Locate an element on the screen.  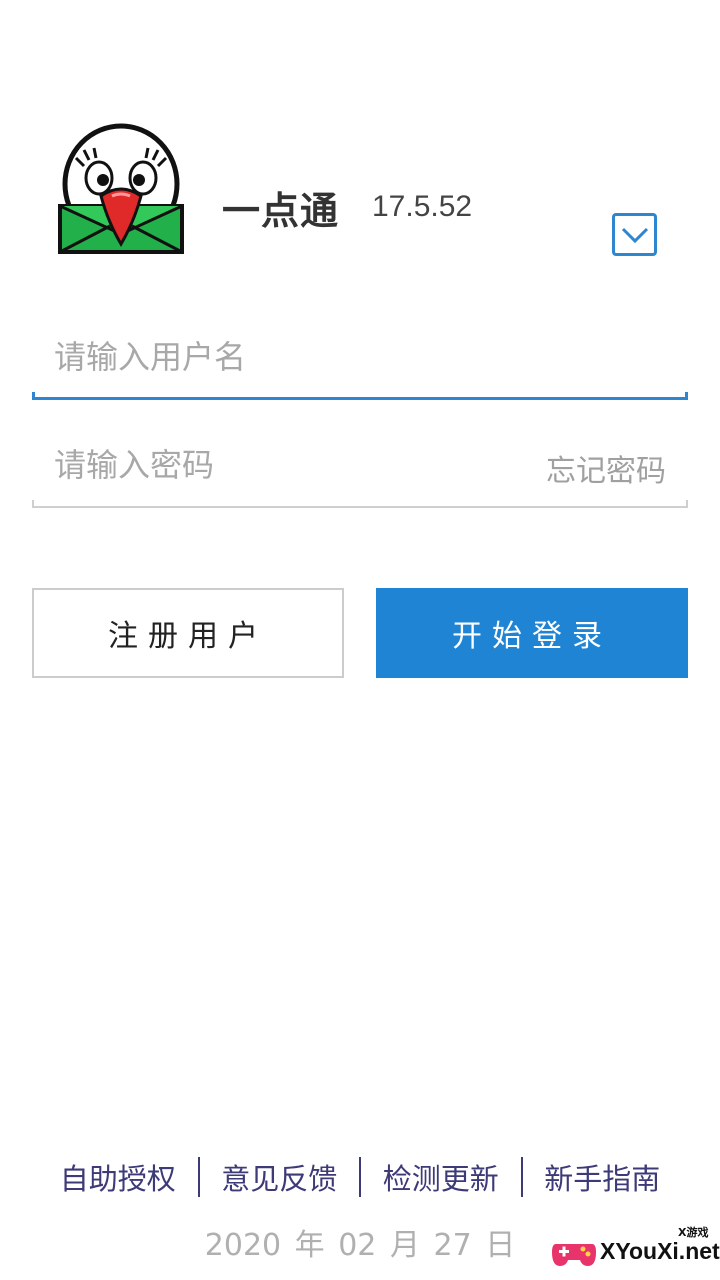
login-button: 开始登录 is located at coordinates (532, 633).